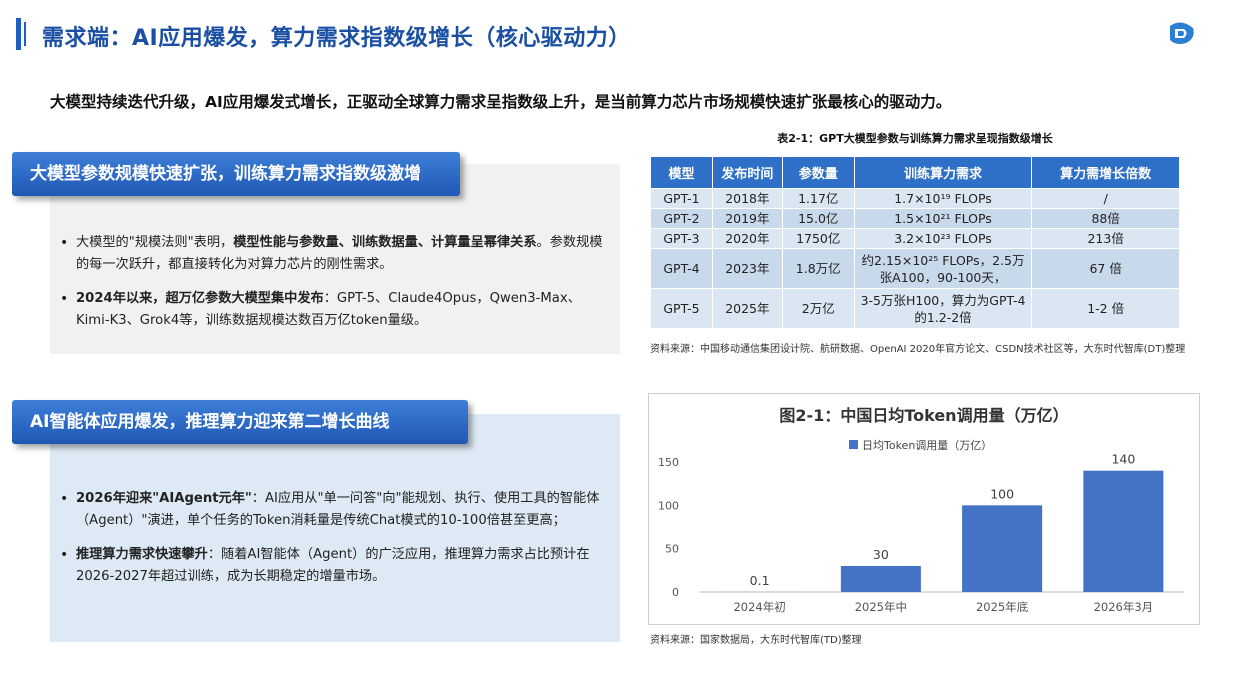 Image resolution: width=1240 pixels, height=697 pixels. Describe the element at coordinates (915, 138) in the screenshot. I see `table-caption: 表2-1：GPT大模型参数与训练算力需求呈现指数级增长` at that location.